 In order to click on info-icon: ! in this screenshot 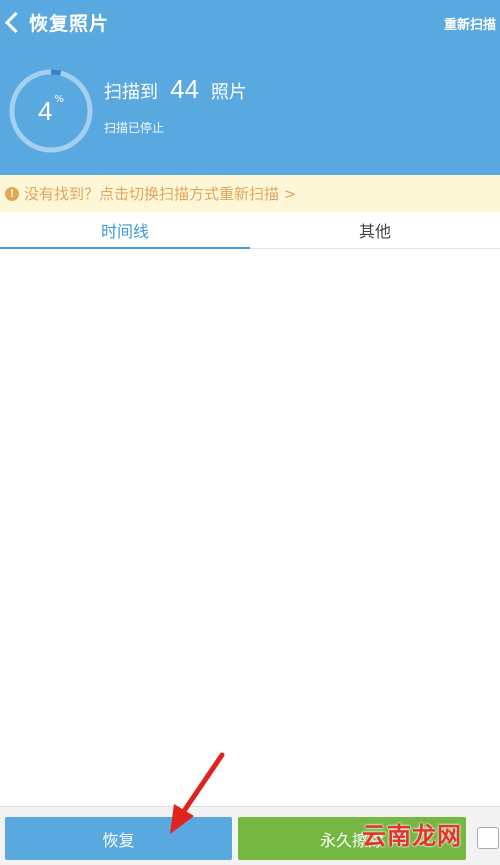, I will do `click(12, 193)`.